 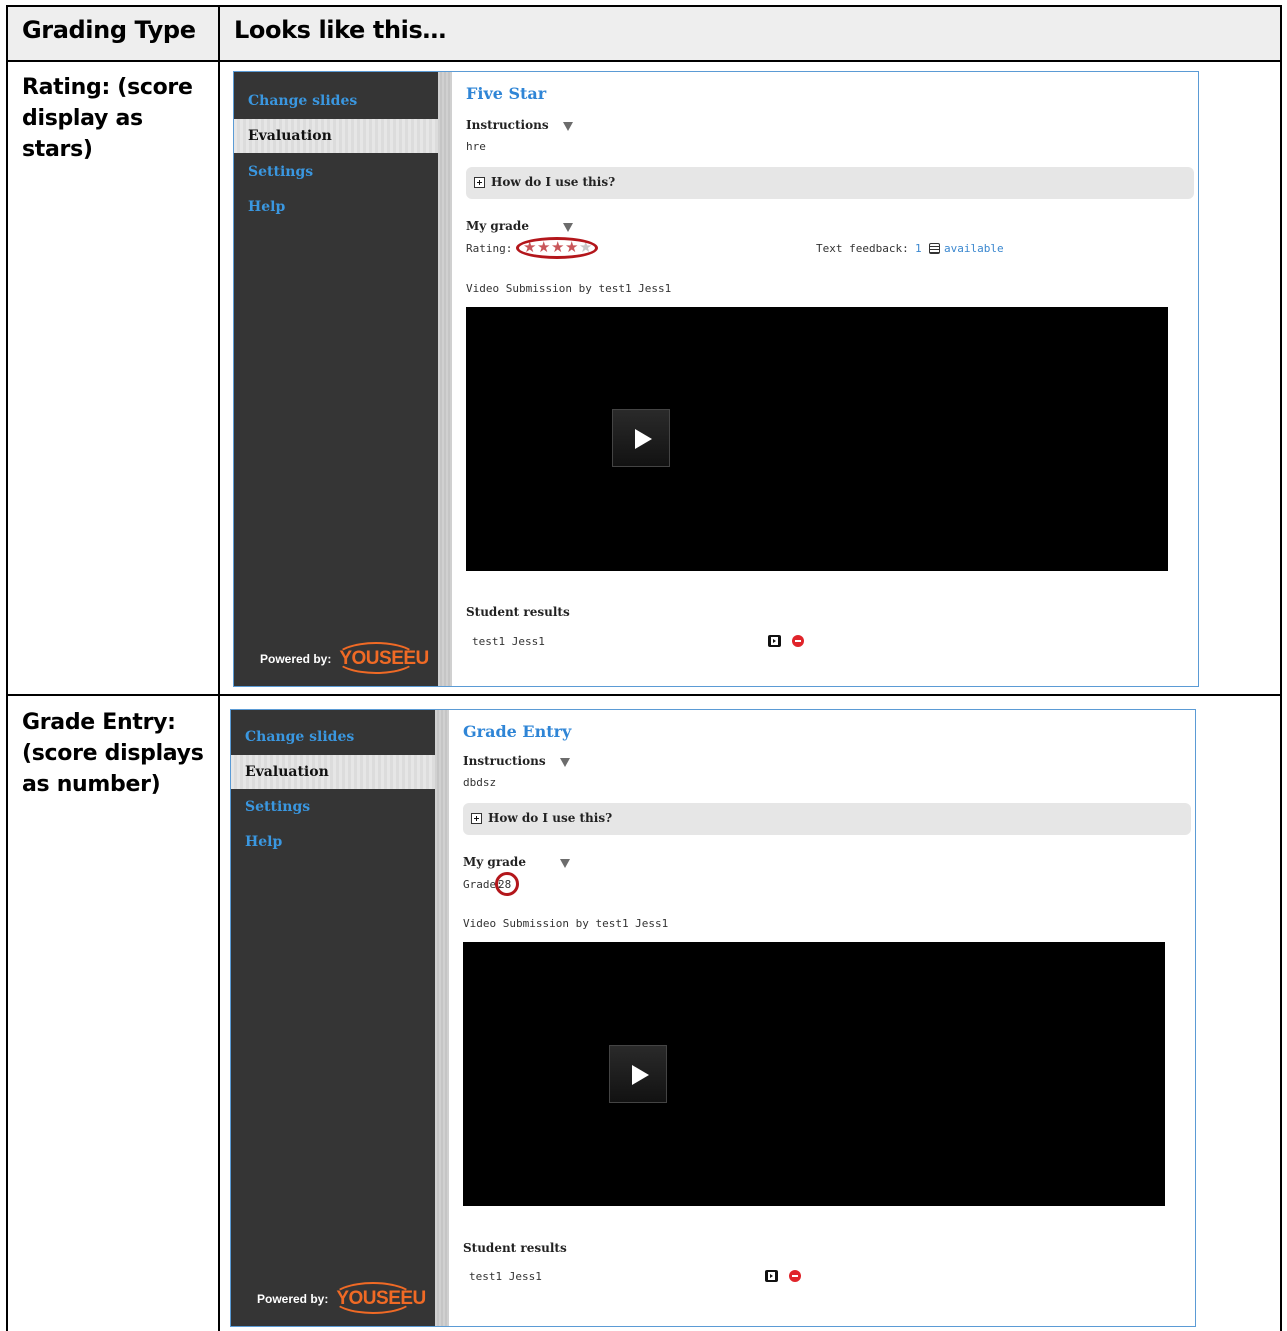 What do you see at coordinates (113, 753) in the screenshot?
I see `row-label-grade-entry: Grade Entry: (score displays as number)` at bounding box center [113, 753].